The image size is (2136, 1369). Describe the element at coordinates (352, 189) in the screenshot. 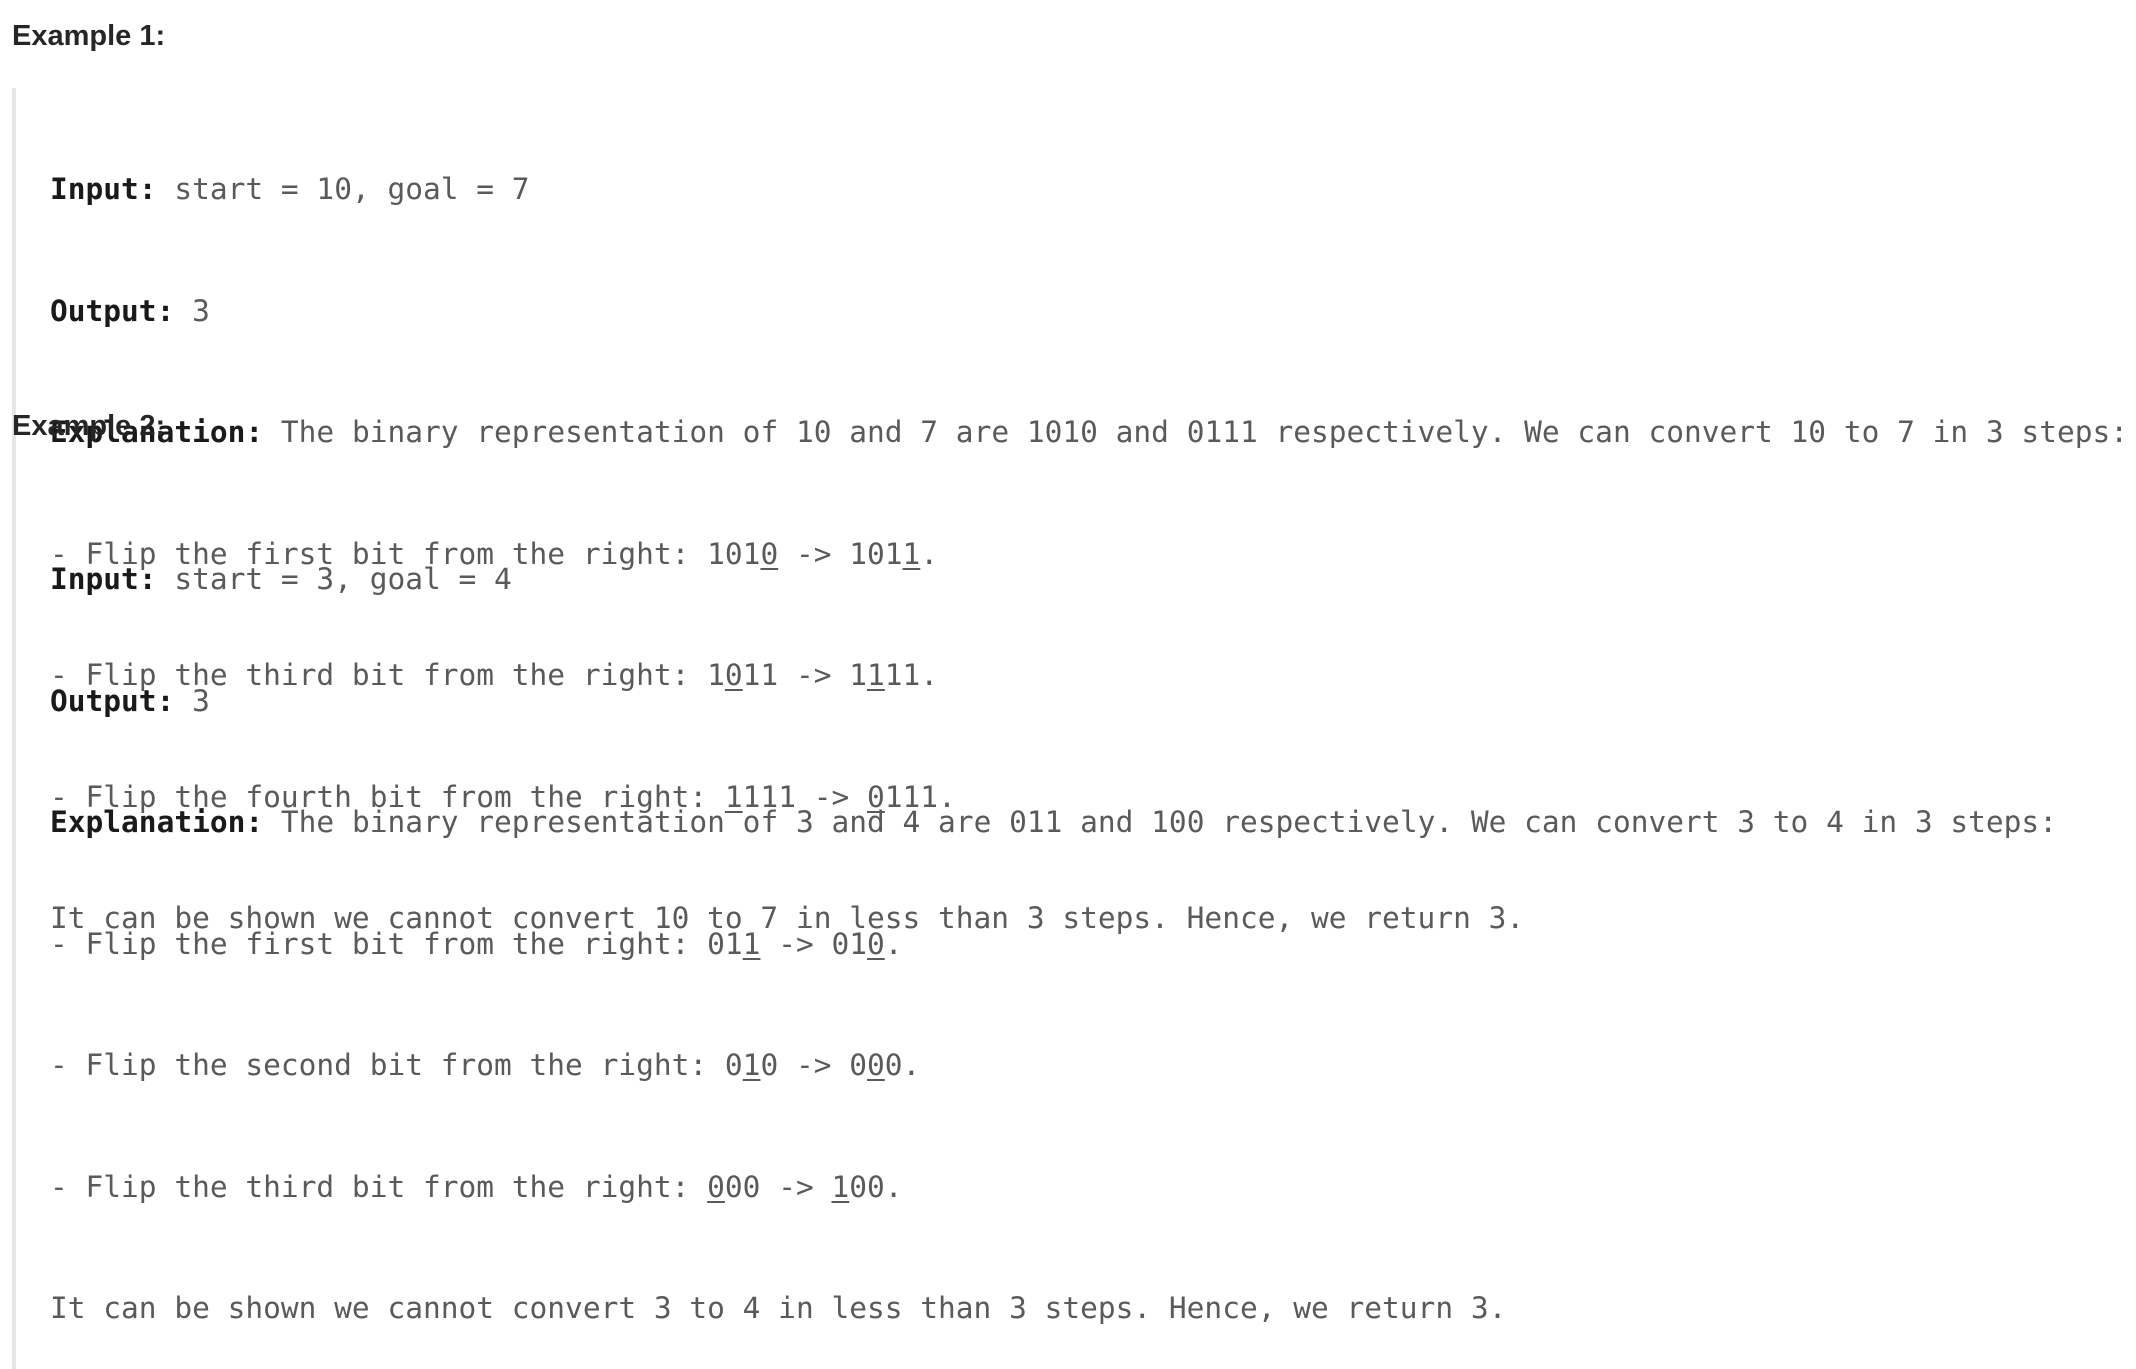

I see `input-value: start = 10, goal = 7` at that location.